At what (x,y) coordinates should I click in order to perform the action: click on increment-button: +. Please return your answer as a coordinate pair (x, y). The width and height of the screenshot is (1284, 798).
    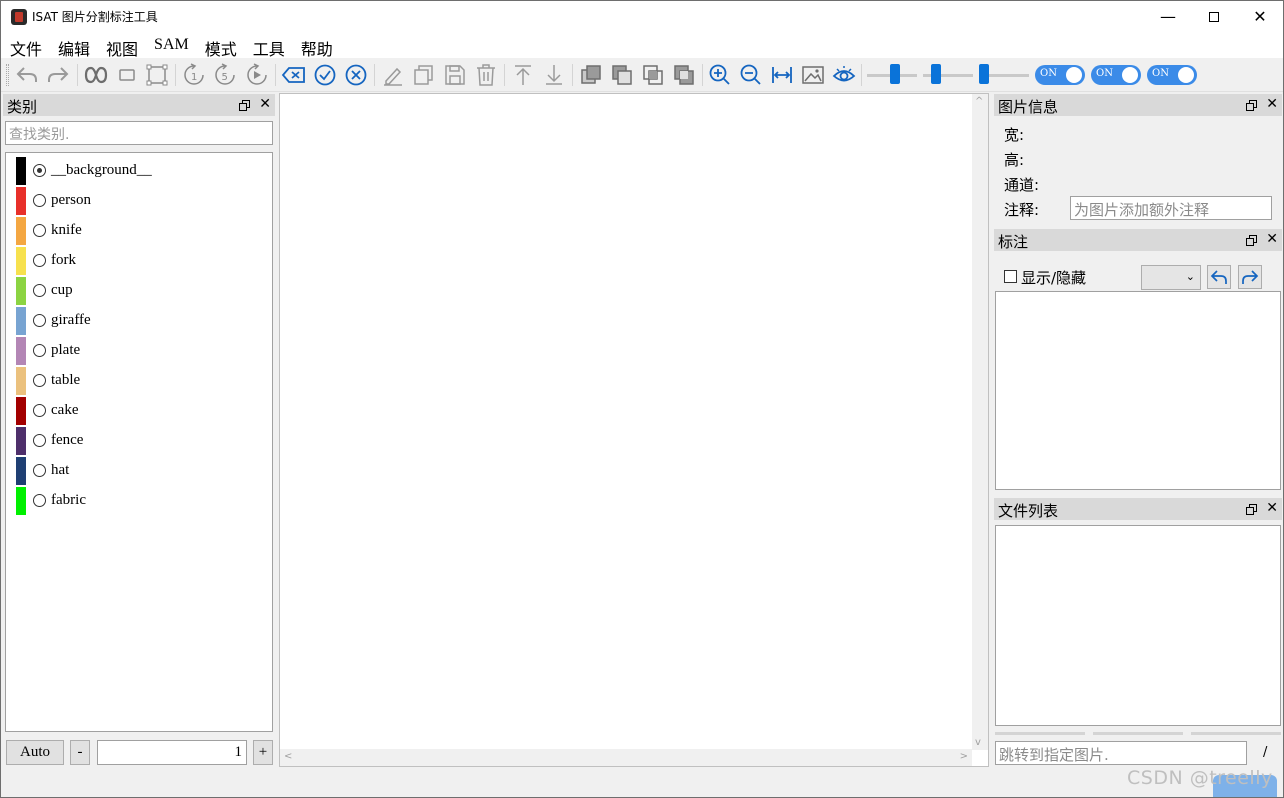
    Looking at the image, I should click on (263, 752).